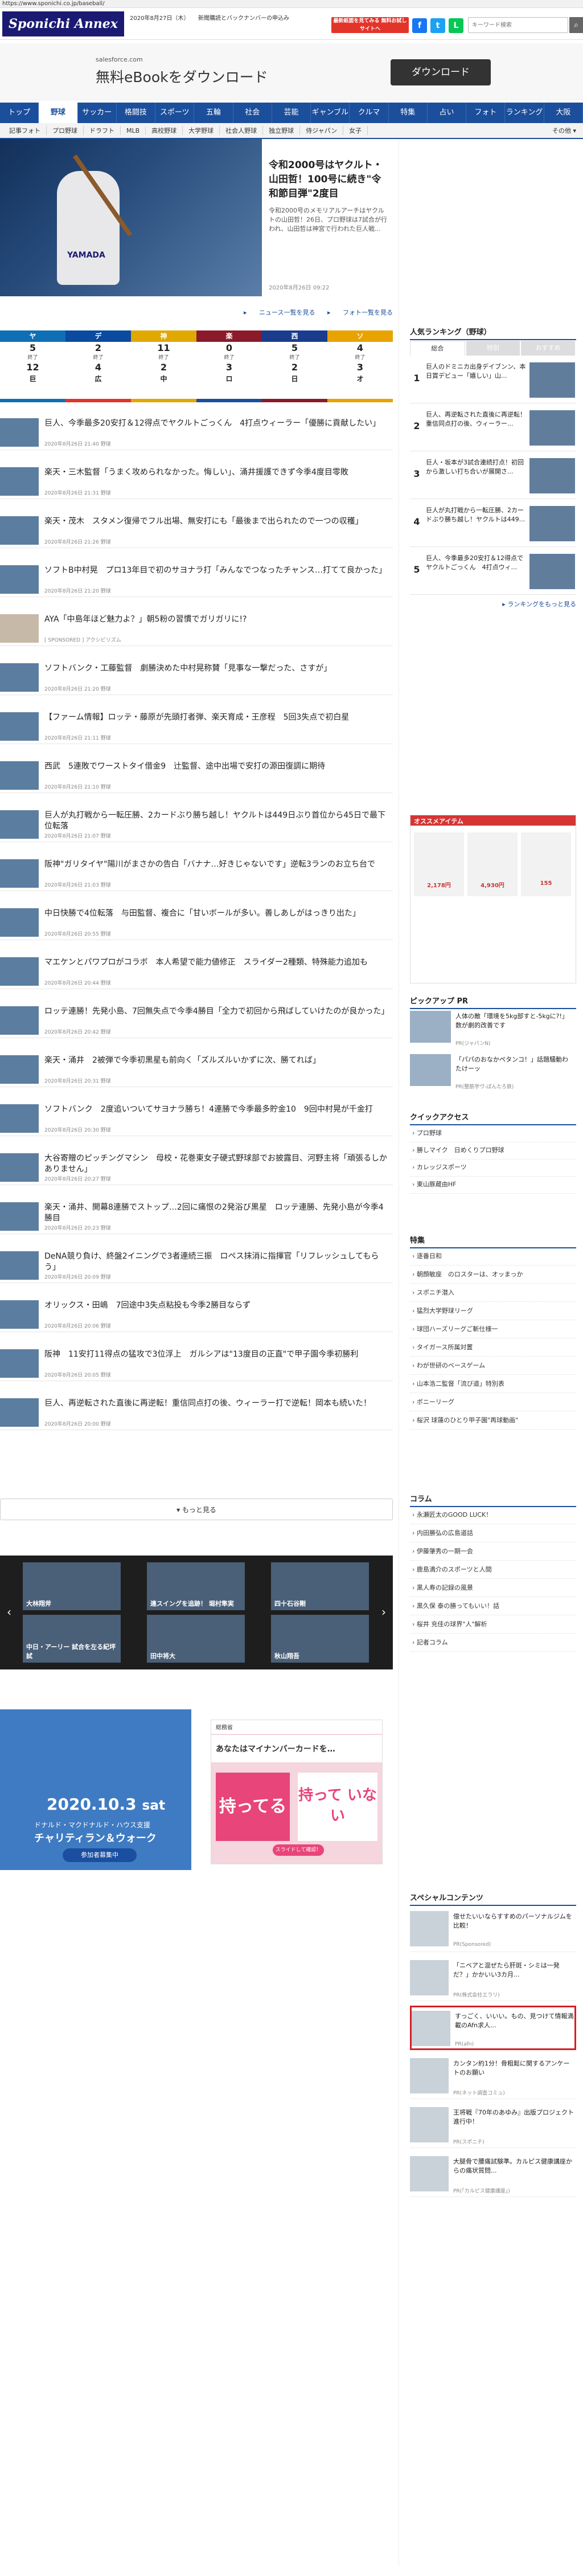 This screenshot has width=583, height=2576. Describe the element at coordinates (97, 113) in the screenshot. I see `nav-item: サッカー` at that location.